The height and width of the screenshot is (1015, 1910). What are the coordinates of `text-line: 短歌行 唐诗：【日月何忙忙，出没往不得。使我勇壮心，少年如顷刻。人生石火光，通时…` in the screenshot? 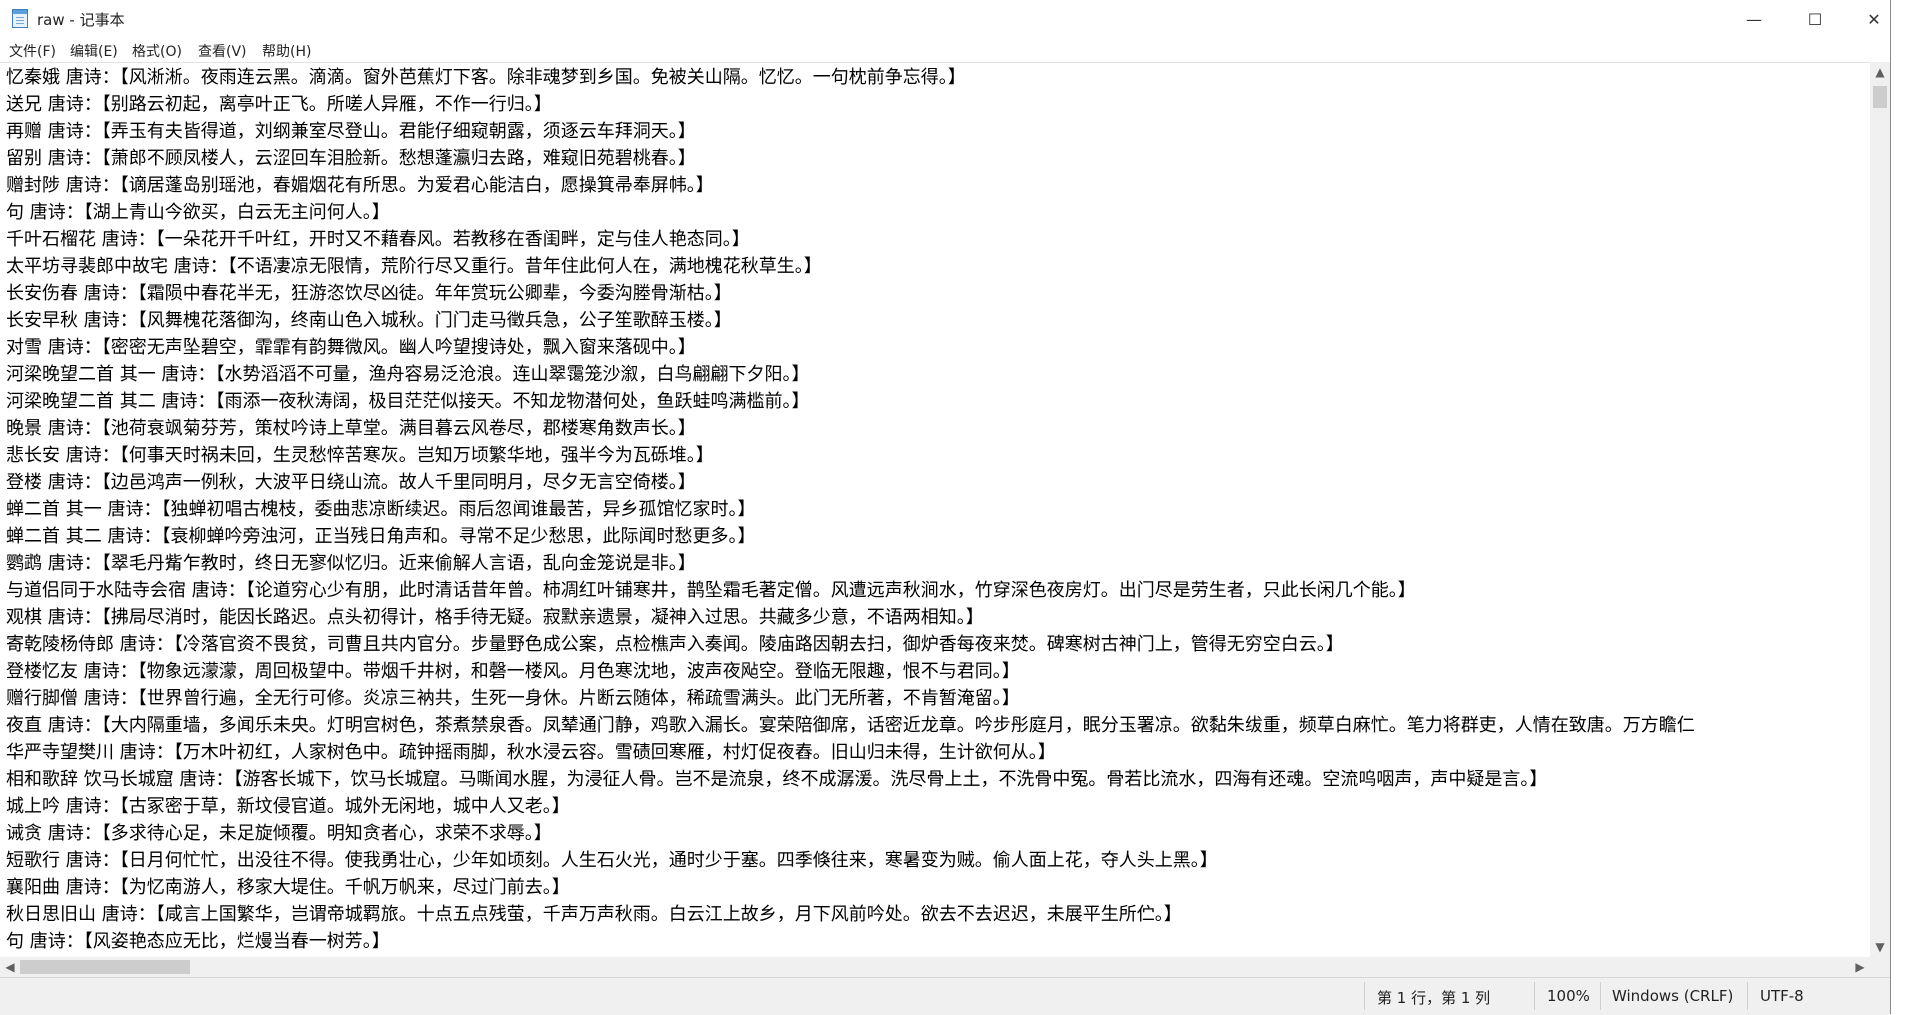 It's located at (612, 860).